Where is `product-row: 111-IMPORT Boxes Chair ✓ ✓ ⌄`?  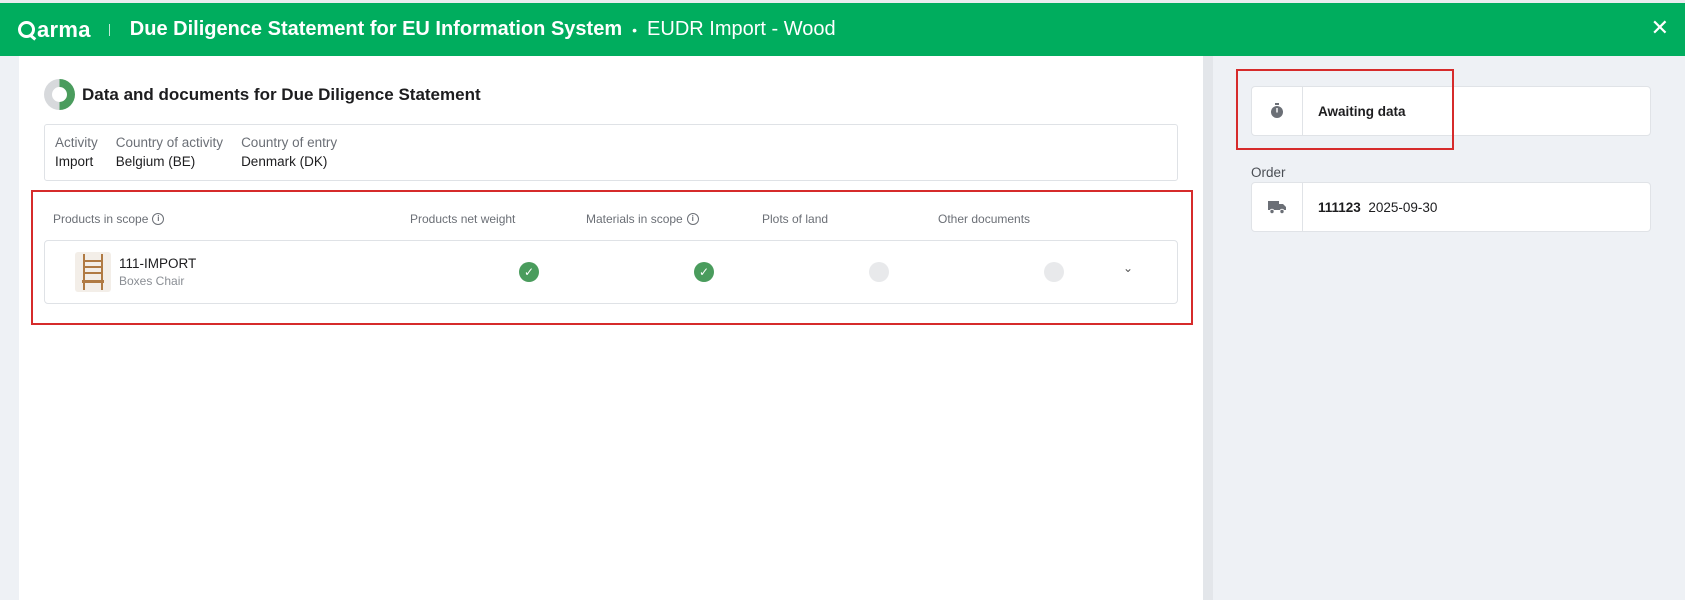
product-row: 111-IMPORT Boxes Chair ✓ ✓ ⌄ is located at coordinates (611, 272).